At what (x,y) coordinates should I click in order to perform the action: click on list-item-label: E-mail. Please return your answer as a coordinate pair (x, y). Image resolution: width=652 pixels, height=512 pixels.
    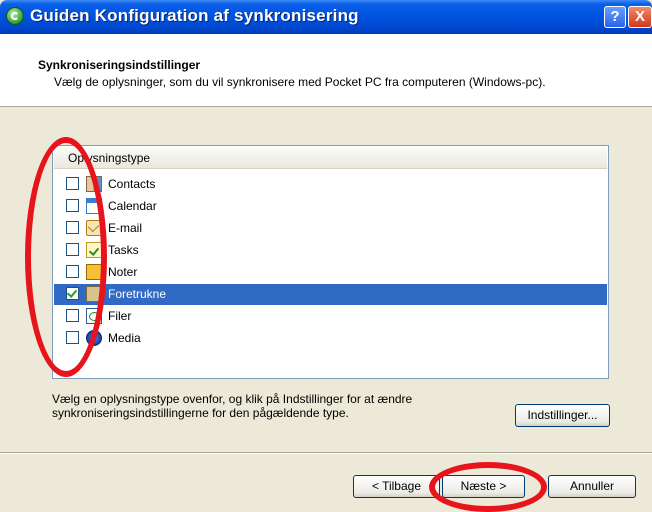
    Looking at the image, I should click on (125, 228).